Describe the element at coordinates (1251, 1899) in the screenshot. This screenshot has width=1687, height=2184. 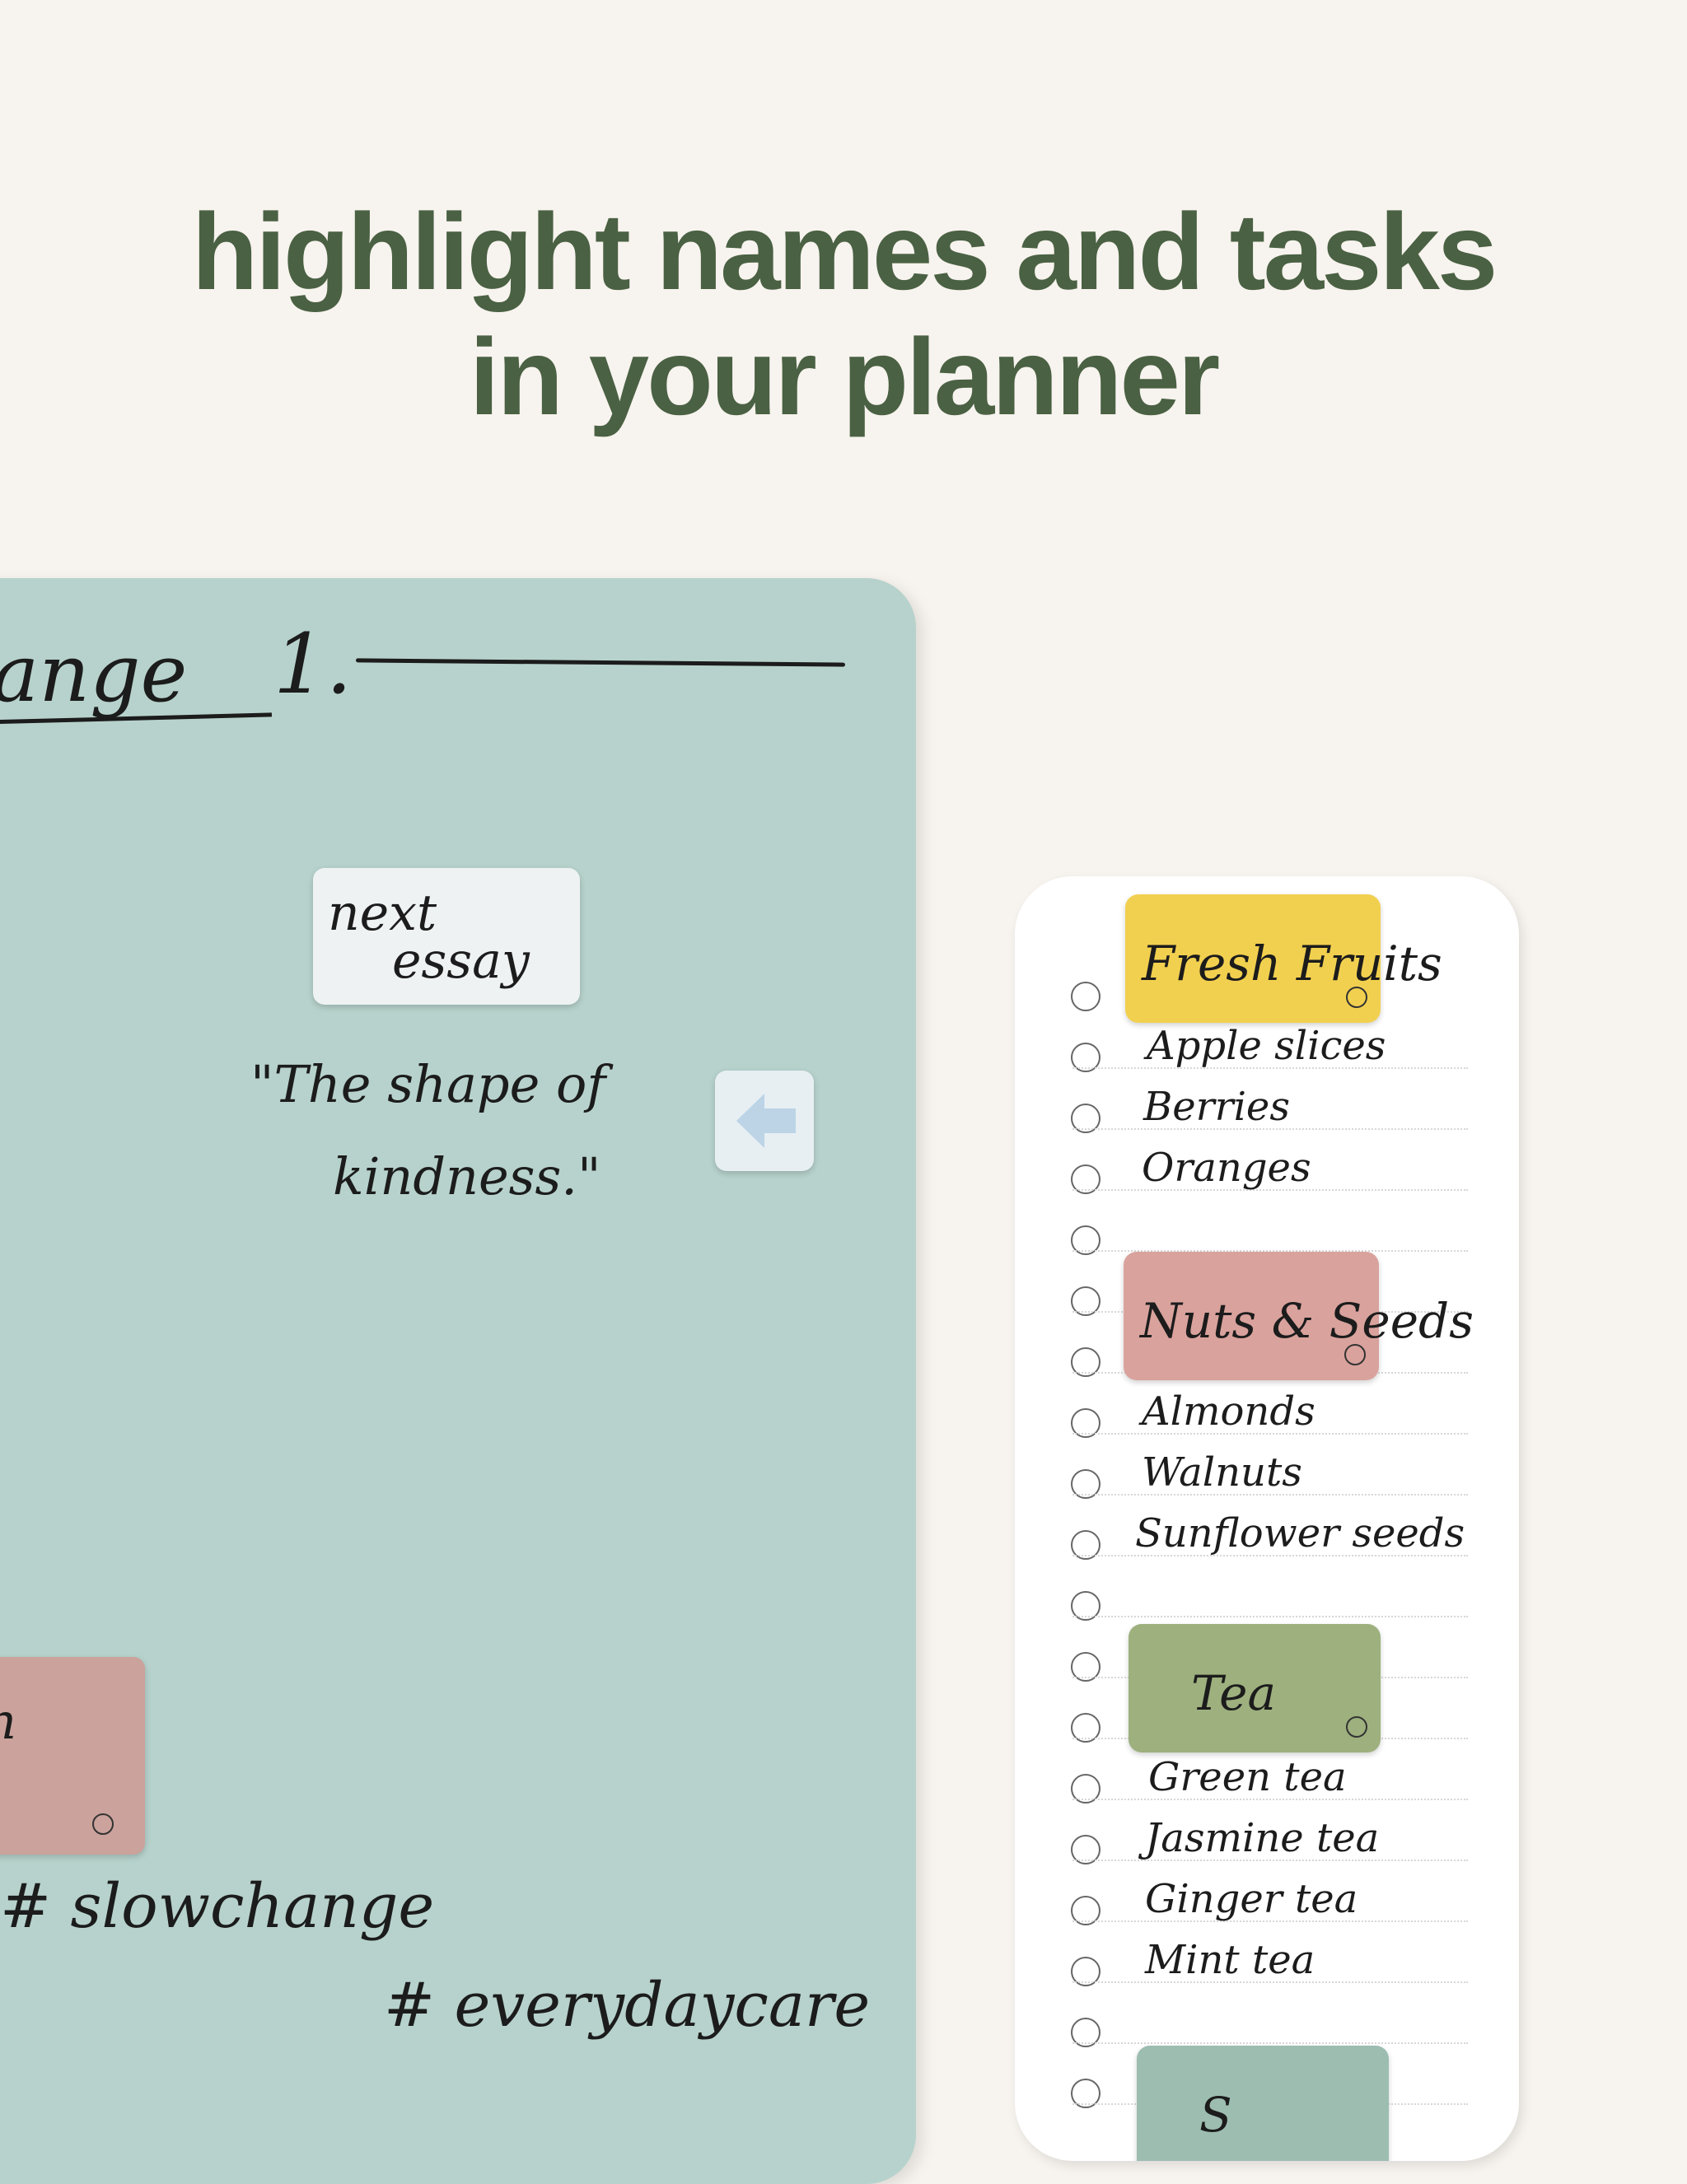
I see `item-ginger-tea: Ginger tea` at that location.